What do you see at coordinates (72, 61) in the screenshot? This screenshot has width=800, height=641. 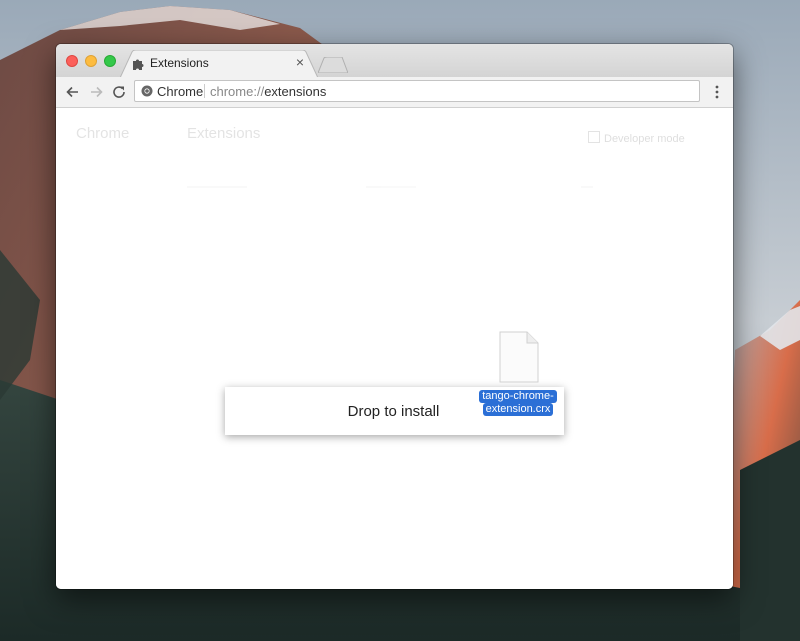 I see `window-close-button` at bounding box center [72, 61].